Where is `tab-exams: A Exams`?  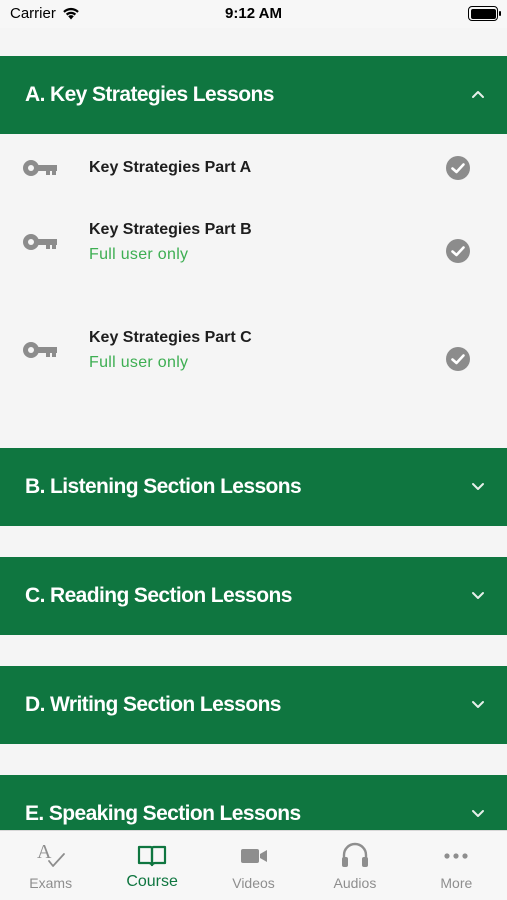
tab-exams: A Exams is located at coordinates (50, 865).